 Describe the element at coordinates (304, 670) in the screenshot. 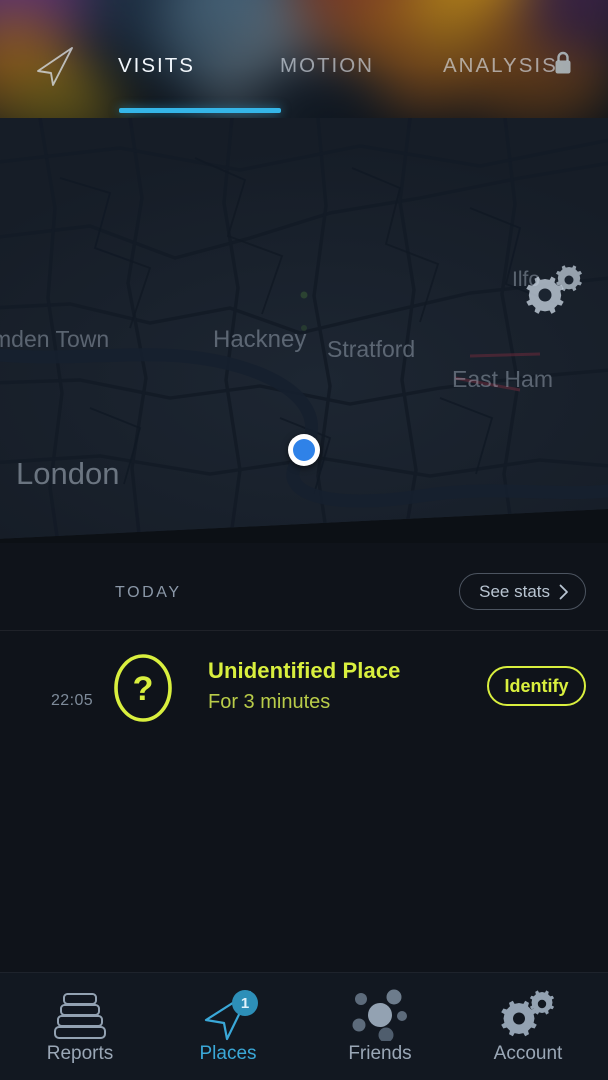

I see `visit-title: Unidentified Place` at that location.